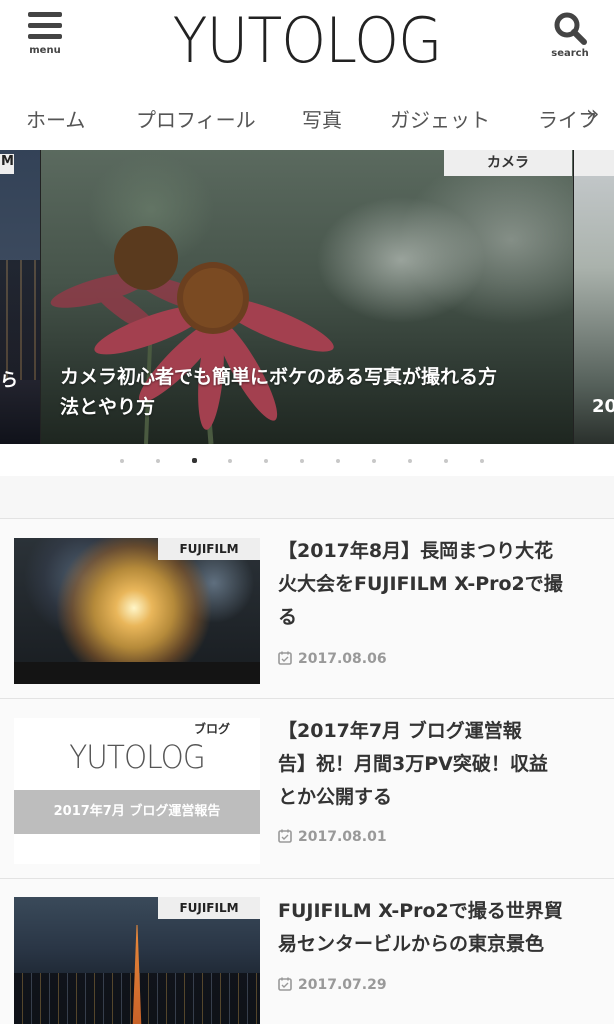 This screenshot has height=1024, width=614. What do you see at coordinates (594, 163) in the screenshot?
I see `next-slide-category` at bounding box center [594, 163].